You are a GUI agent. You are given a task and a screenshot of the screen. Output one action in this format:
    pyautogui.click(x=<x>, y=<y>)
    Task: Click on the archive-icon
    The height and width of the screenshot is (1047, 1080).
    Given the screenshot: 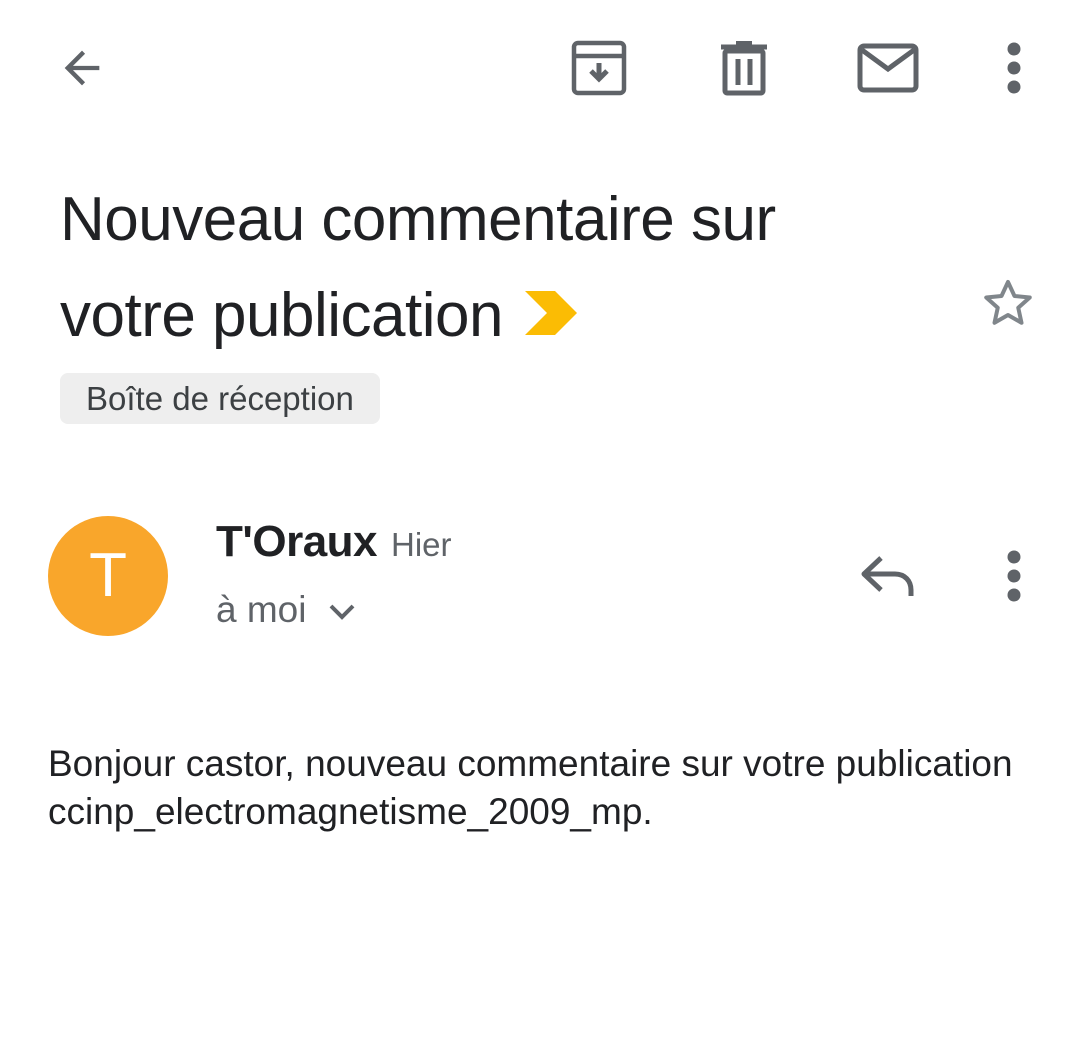 What is the action you would take?
    pyautogui.click(x=599, y=68)
    